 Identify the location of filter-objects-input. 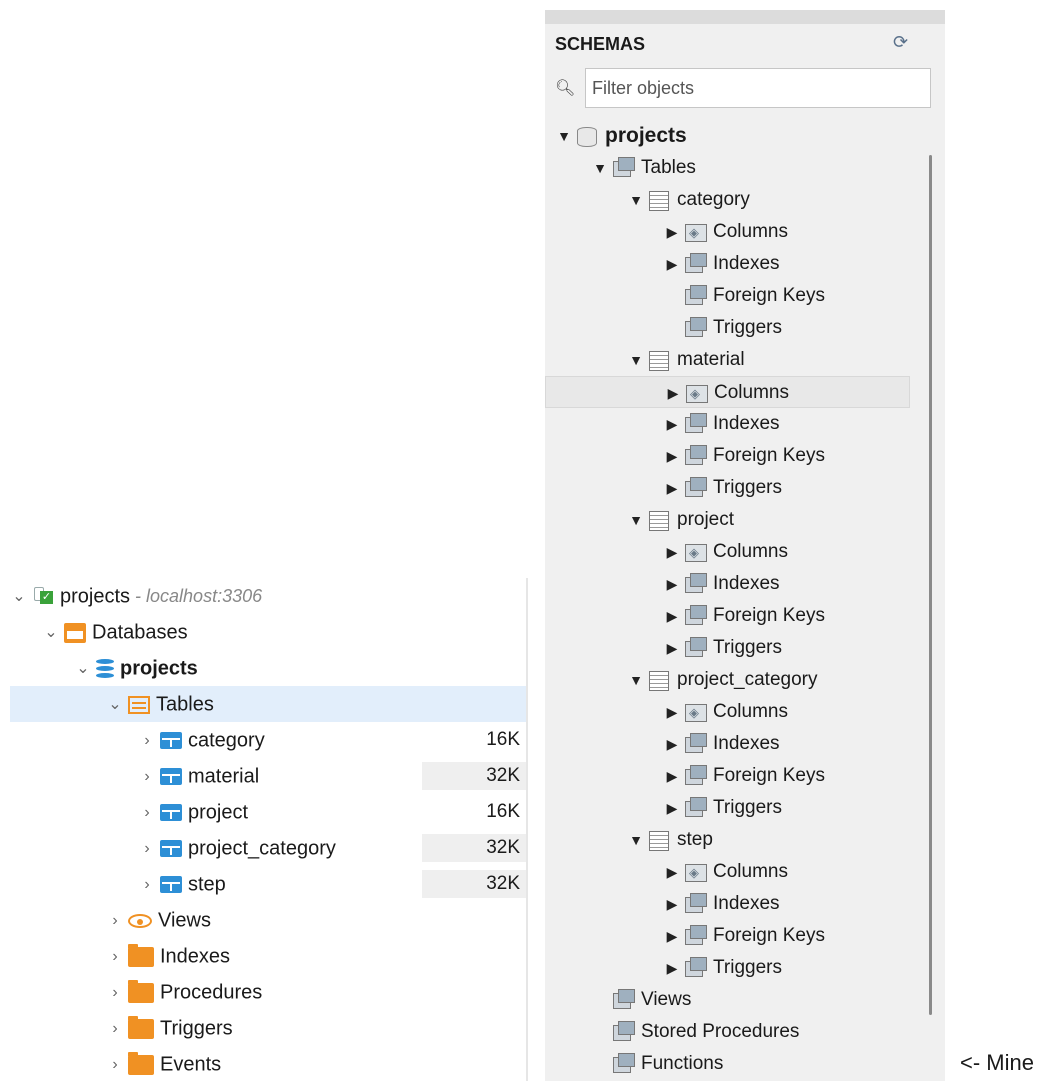
(758, 88).